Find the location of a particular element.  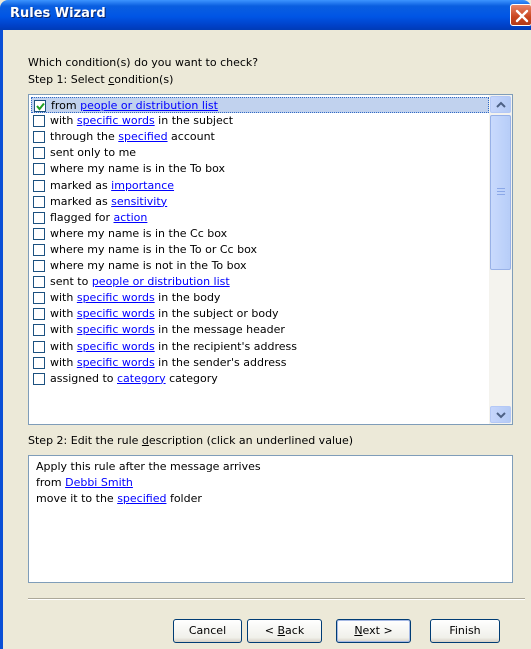

condition-item: marked as importance is located at coordinates (260, 186).